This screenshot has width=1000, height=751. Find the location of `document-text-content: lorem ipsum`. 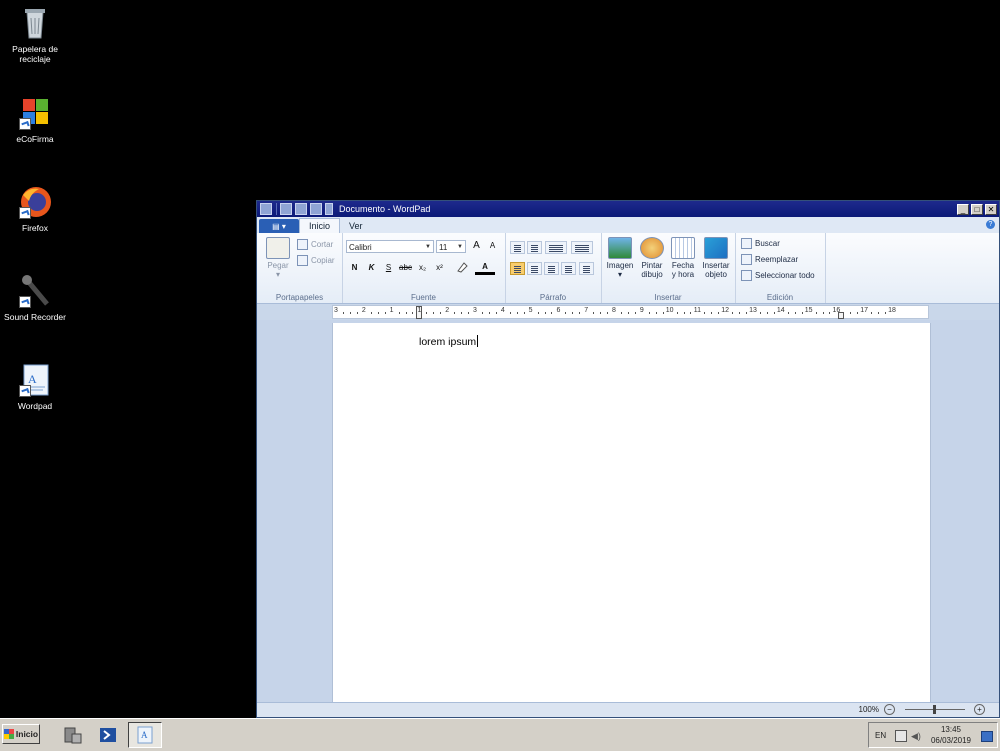

document-text-content: lorem ipsum is located at coordinates (447, 342).